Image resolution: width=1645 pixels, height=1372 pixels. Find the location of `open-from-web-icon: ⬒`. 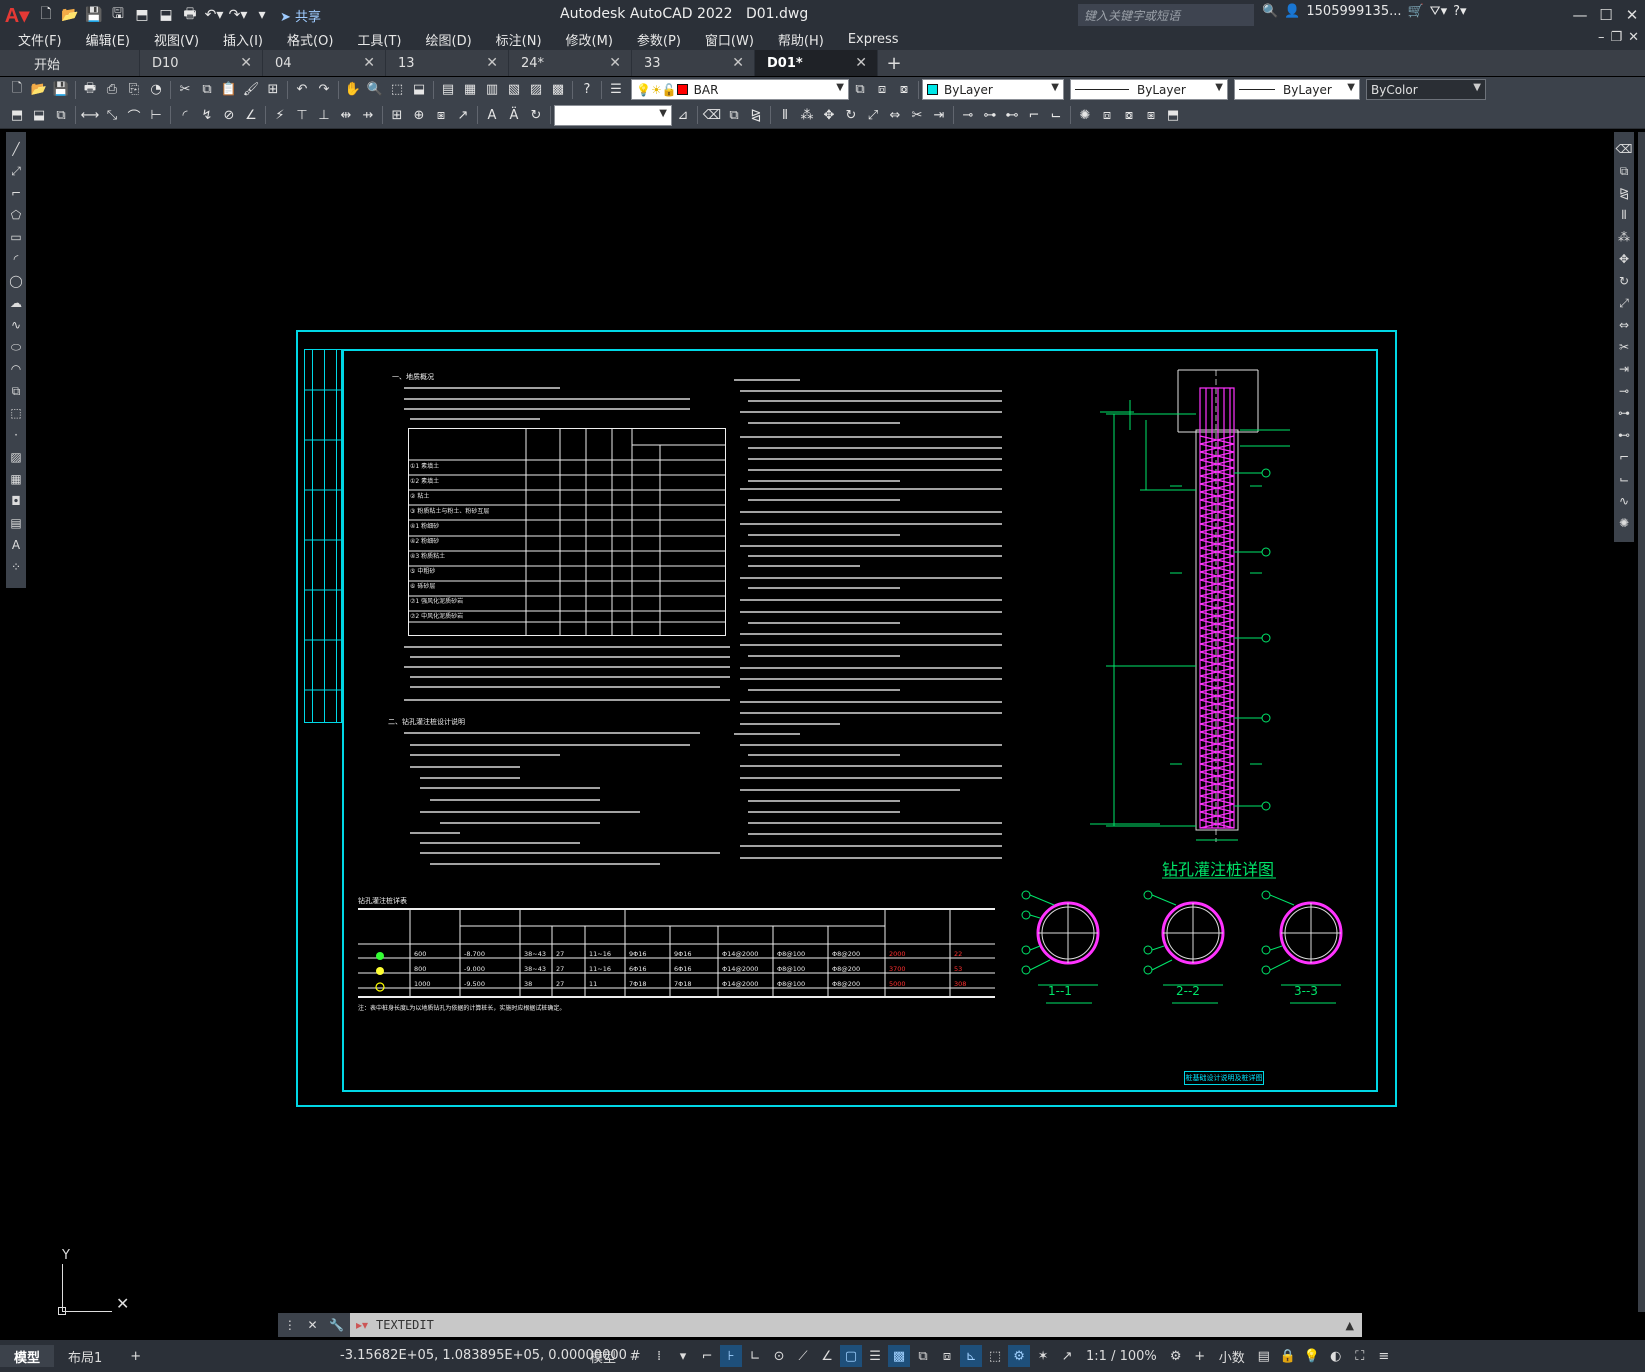

open-from-web-icon: ⬒ is located at coordinates (142, 15).